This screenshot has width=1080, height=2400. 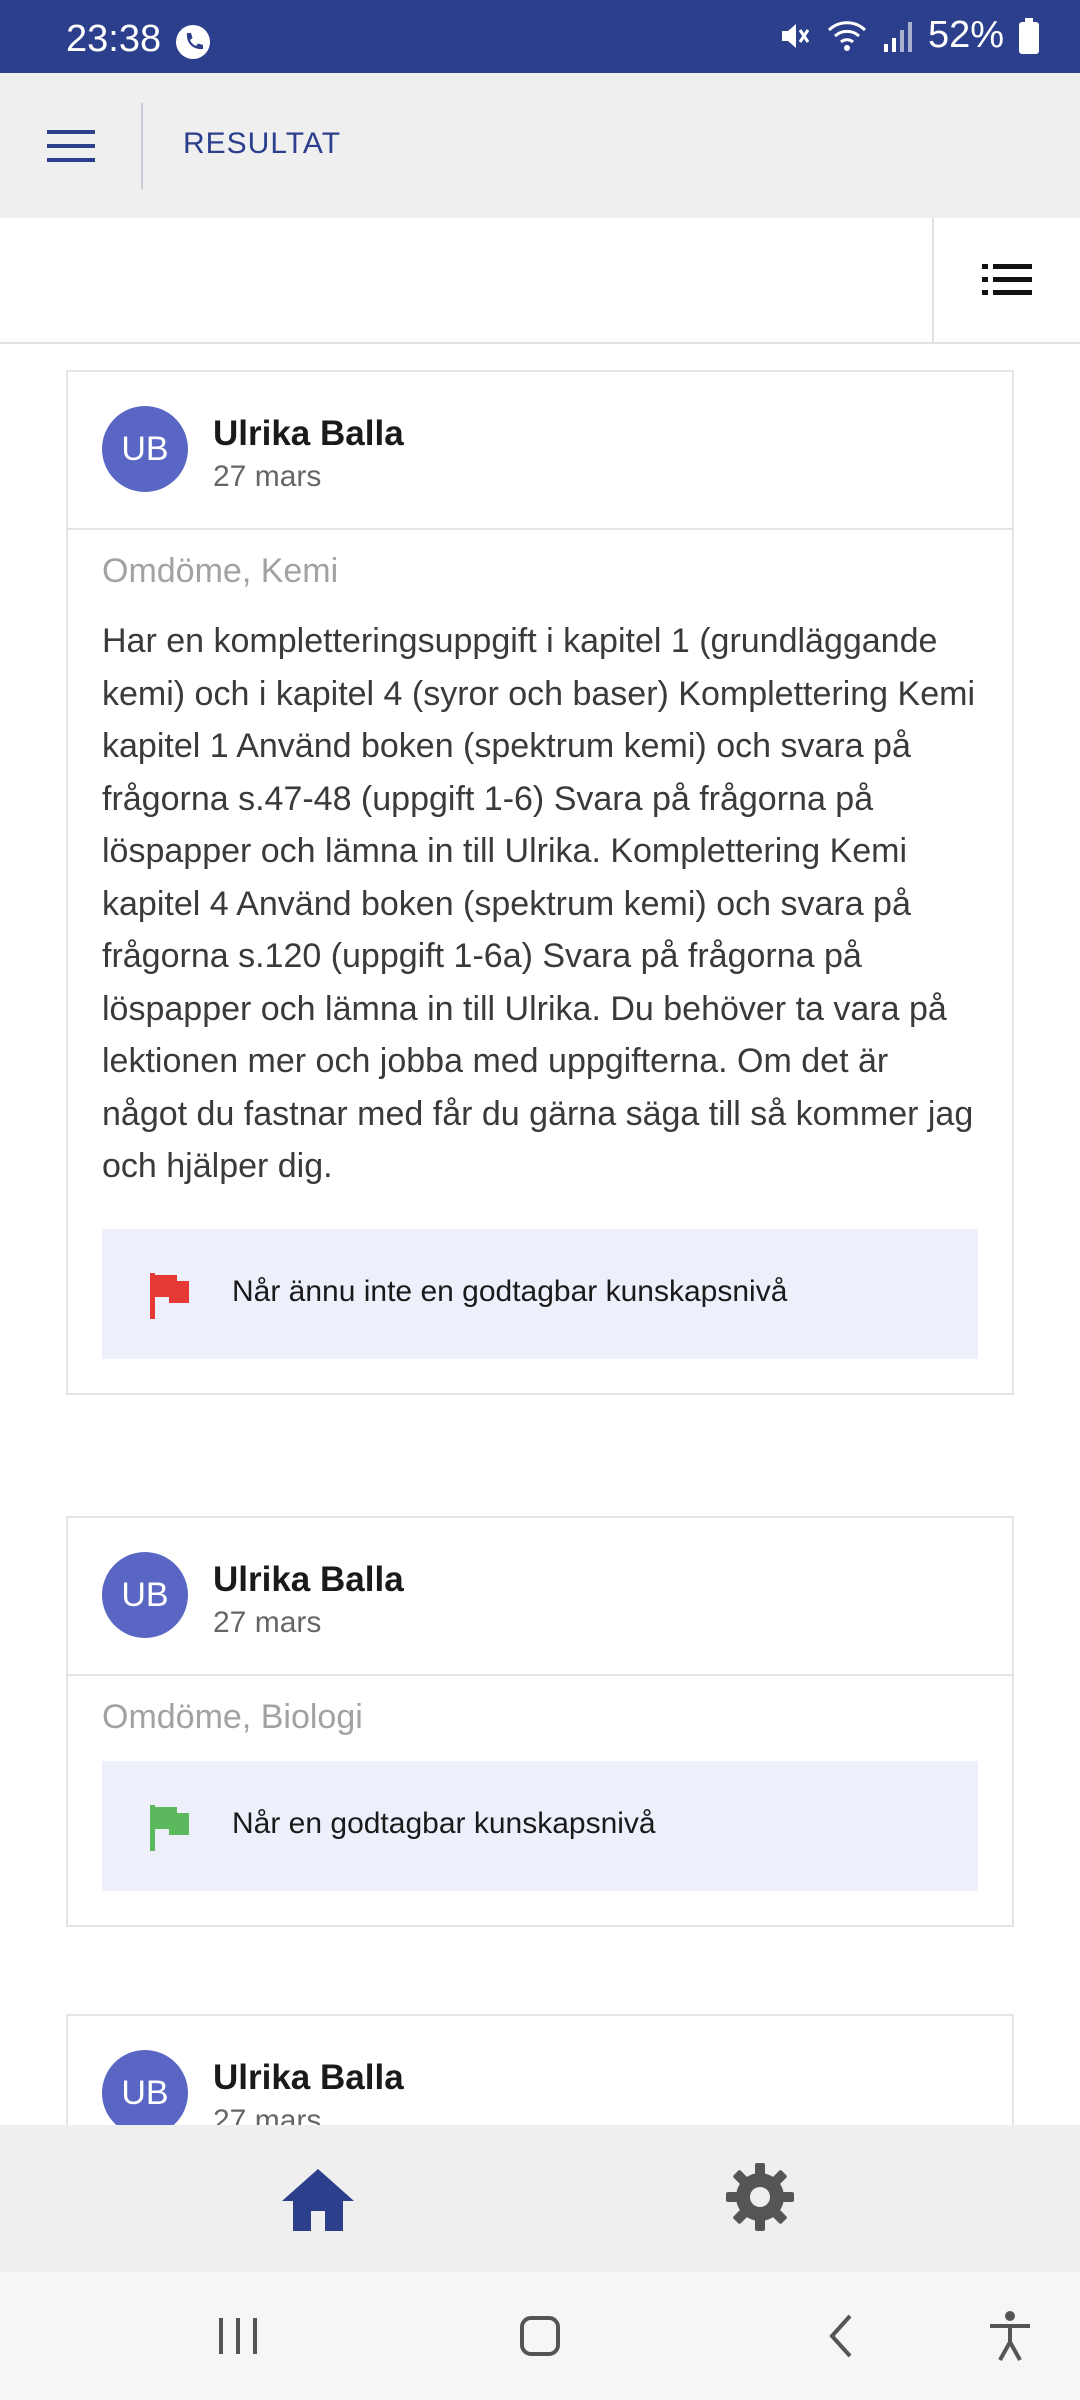 What do you see at coordinates (238, 2336) in the screenshot?
I see `recent-apps-icon` at bounding box center [238, 2336].